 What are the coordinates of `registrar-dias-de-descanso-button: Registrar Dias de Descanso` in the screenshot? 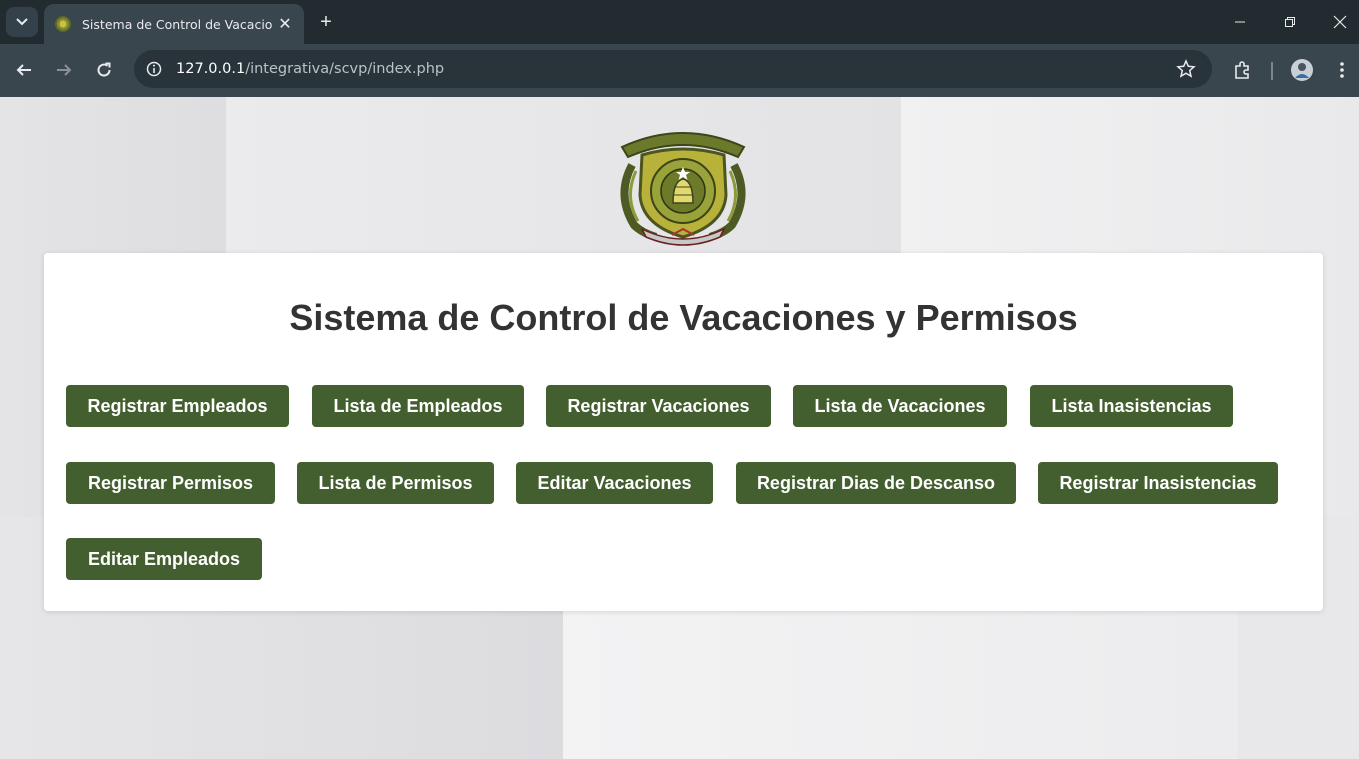 It's located at (876, 483).